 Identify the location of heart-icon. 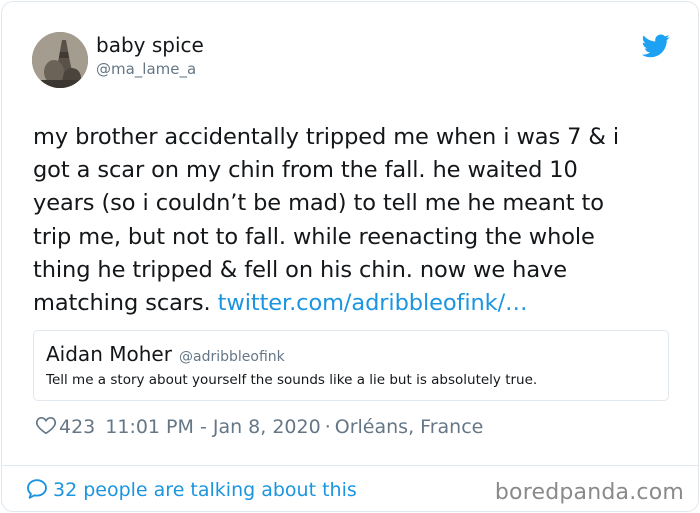
(46, 425).